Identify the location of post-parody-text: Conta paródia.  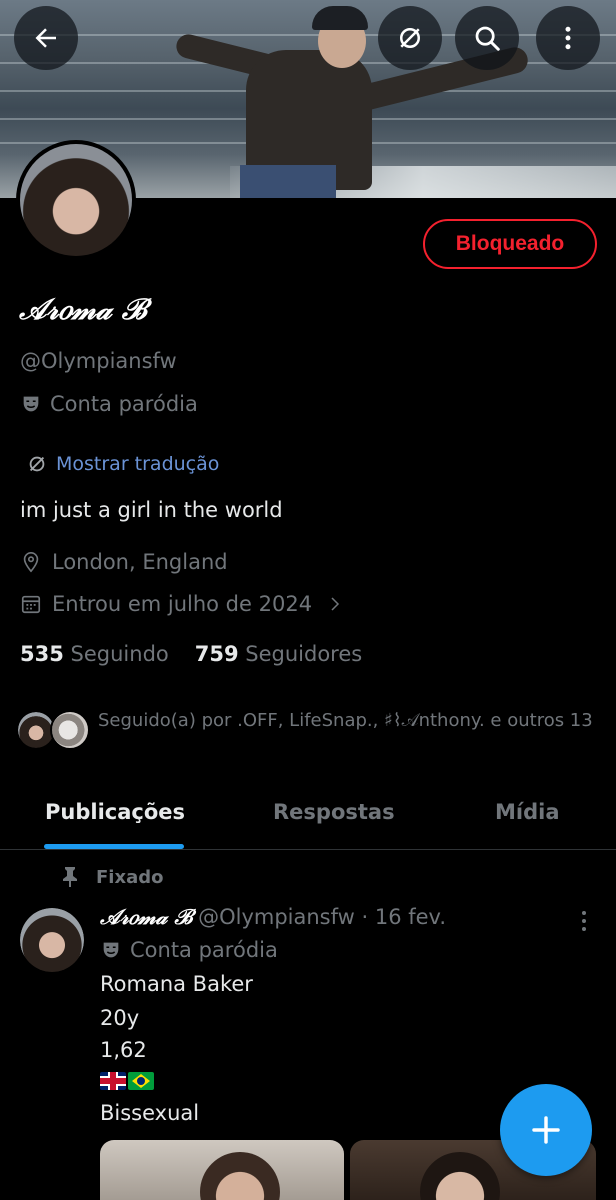
(204, 950).